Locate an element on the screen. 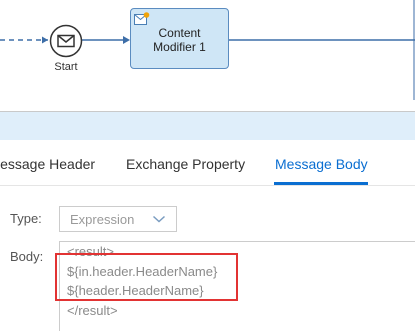  tab-message-header: lessage Header is located at coordinates (47, 164).